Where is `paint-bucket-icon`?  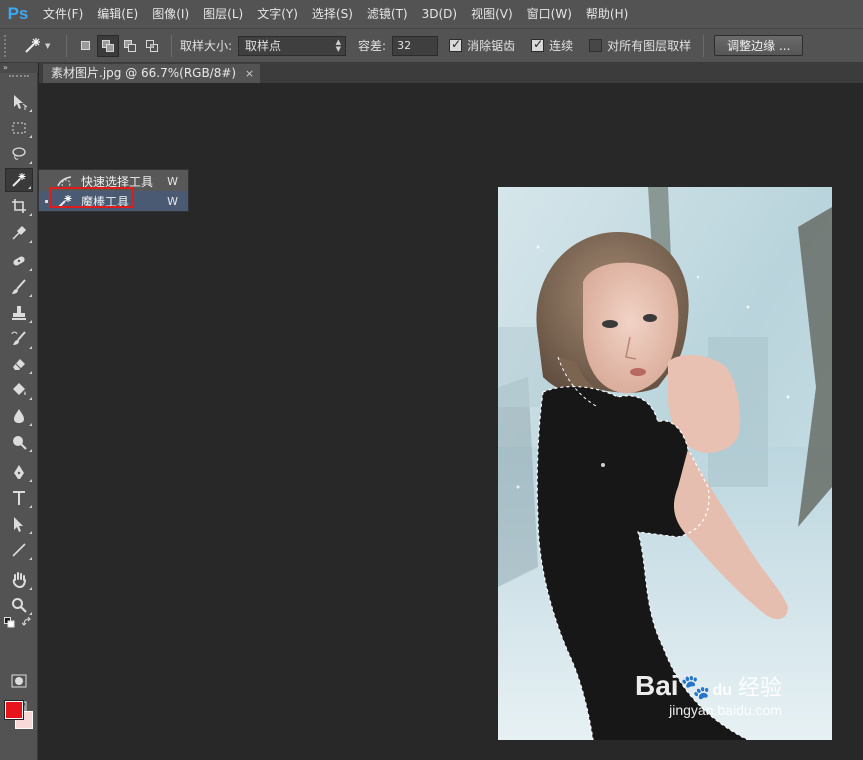
paint-bucket-icon is located at coordinates (19, 389).